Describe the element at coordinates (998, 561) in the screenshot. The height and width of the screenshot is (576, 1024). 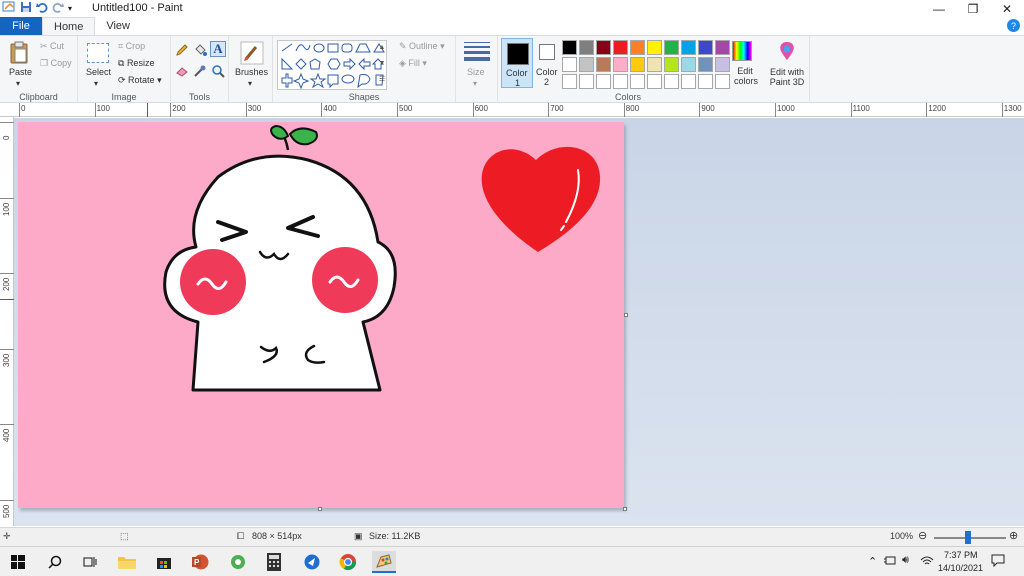
I see `notification-icon` at that location.